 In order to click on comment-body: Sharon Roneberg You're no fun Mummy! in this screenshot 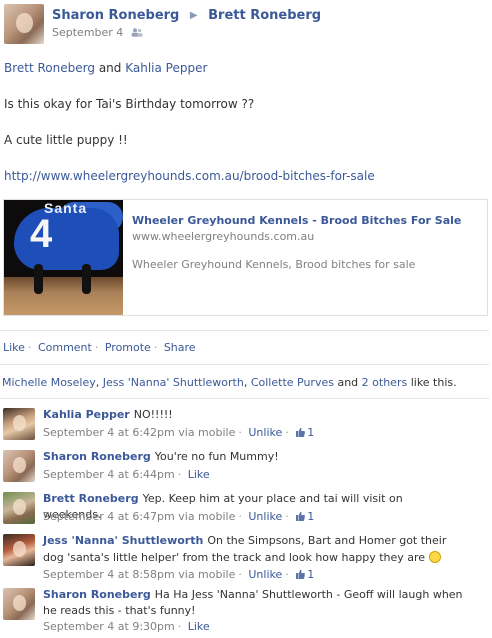, I will do `click(253, 457)`.